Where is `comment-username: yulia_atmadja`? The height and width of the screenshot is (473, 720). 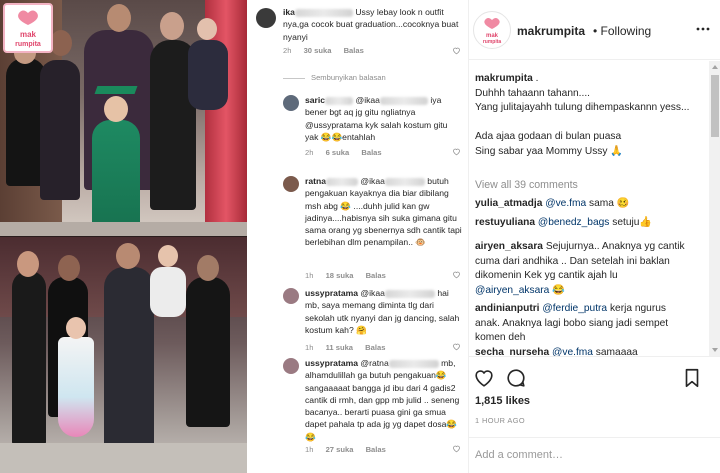
comment-username: yulia_atmadja is located at coordinates (508, 203).